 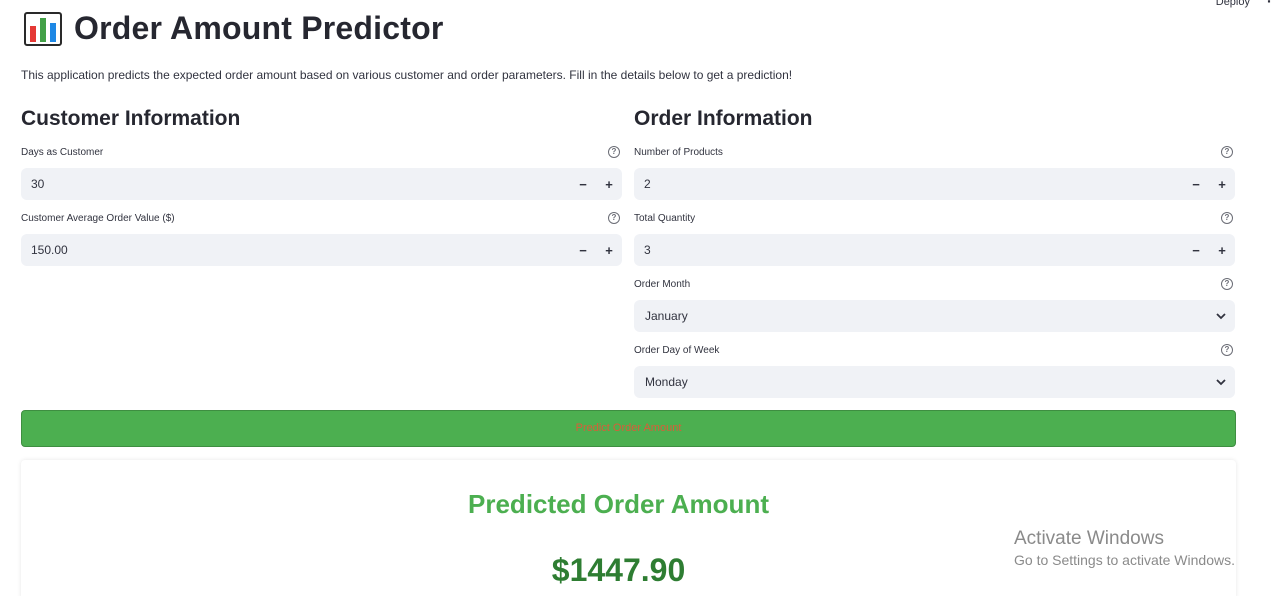 I want to click on days-as-customer-input: 30 − +, so click(x=321, y=184).